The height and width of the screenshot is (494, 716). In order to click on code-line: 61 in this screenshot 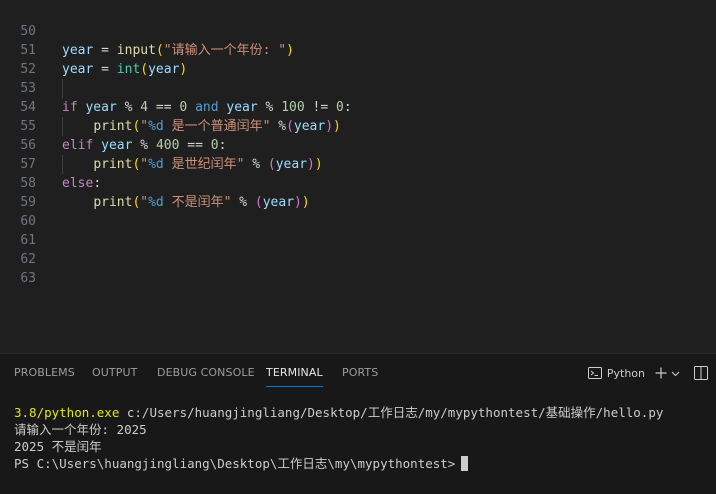, I will do `click(23, 230)`.